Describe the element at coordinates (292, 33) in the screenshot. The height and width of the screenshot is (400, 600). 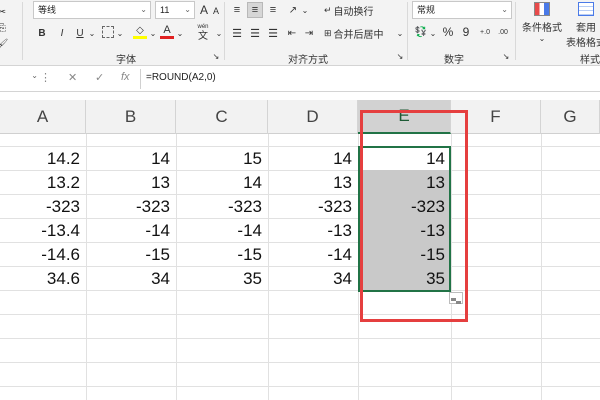
I see `decrease-indent-icon: ⇤` at that location.